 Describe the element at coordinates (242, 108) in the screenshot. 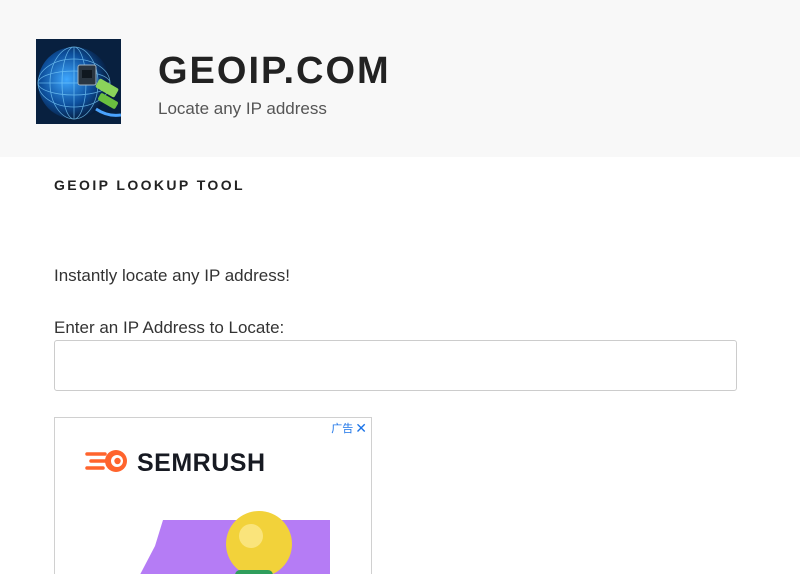

I see `site-description: Locate any IP address` at that location.